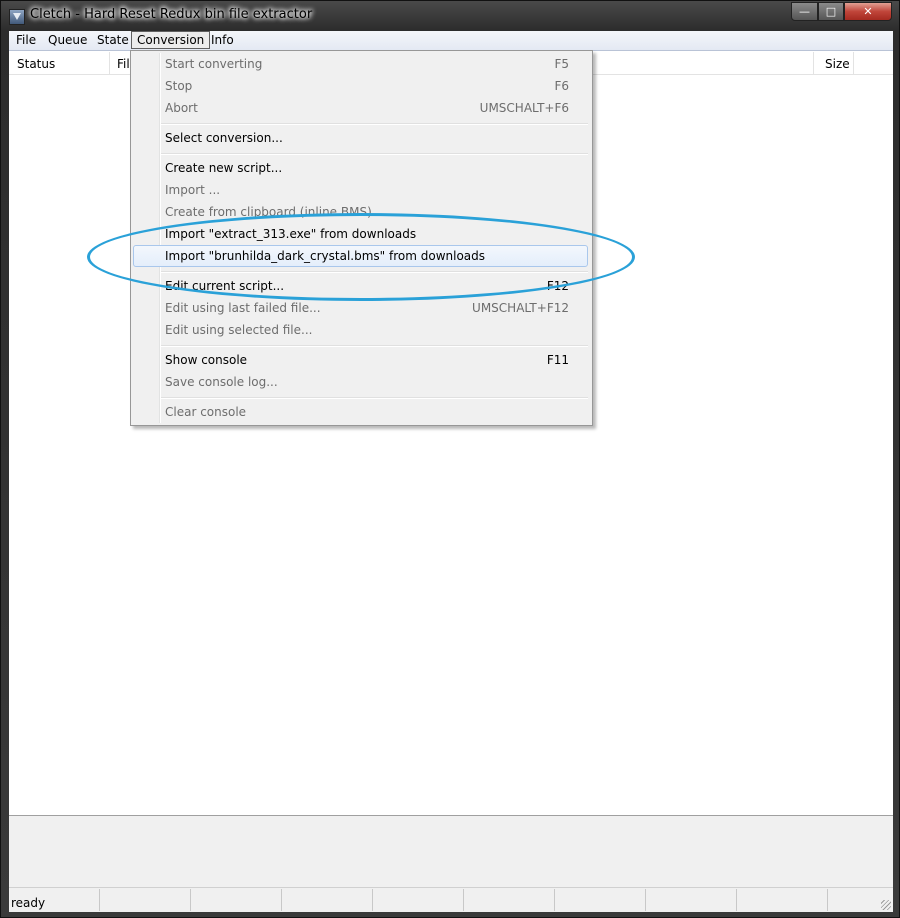 The width and height of the screenshot is (900, 918). What do you see at coordinates (837, 64) in the screenshot?
I see `column-header-size: Size` at bounding box center [837, 64].